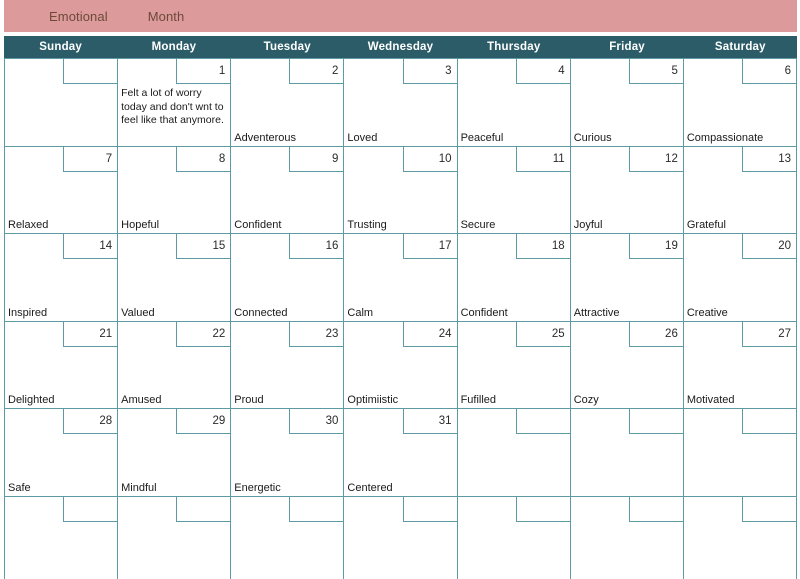 Image resolution: width=800 pixels, height=579 pixels. I want to click on calendar-day-cell: 10 Trusting, so click(401, 190).